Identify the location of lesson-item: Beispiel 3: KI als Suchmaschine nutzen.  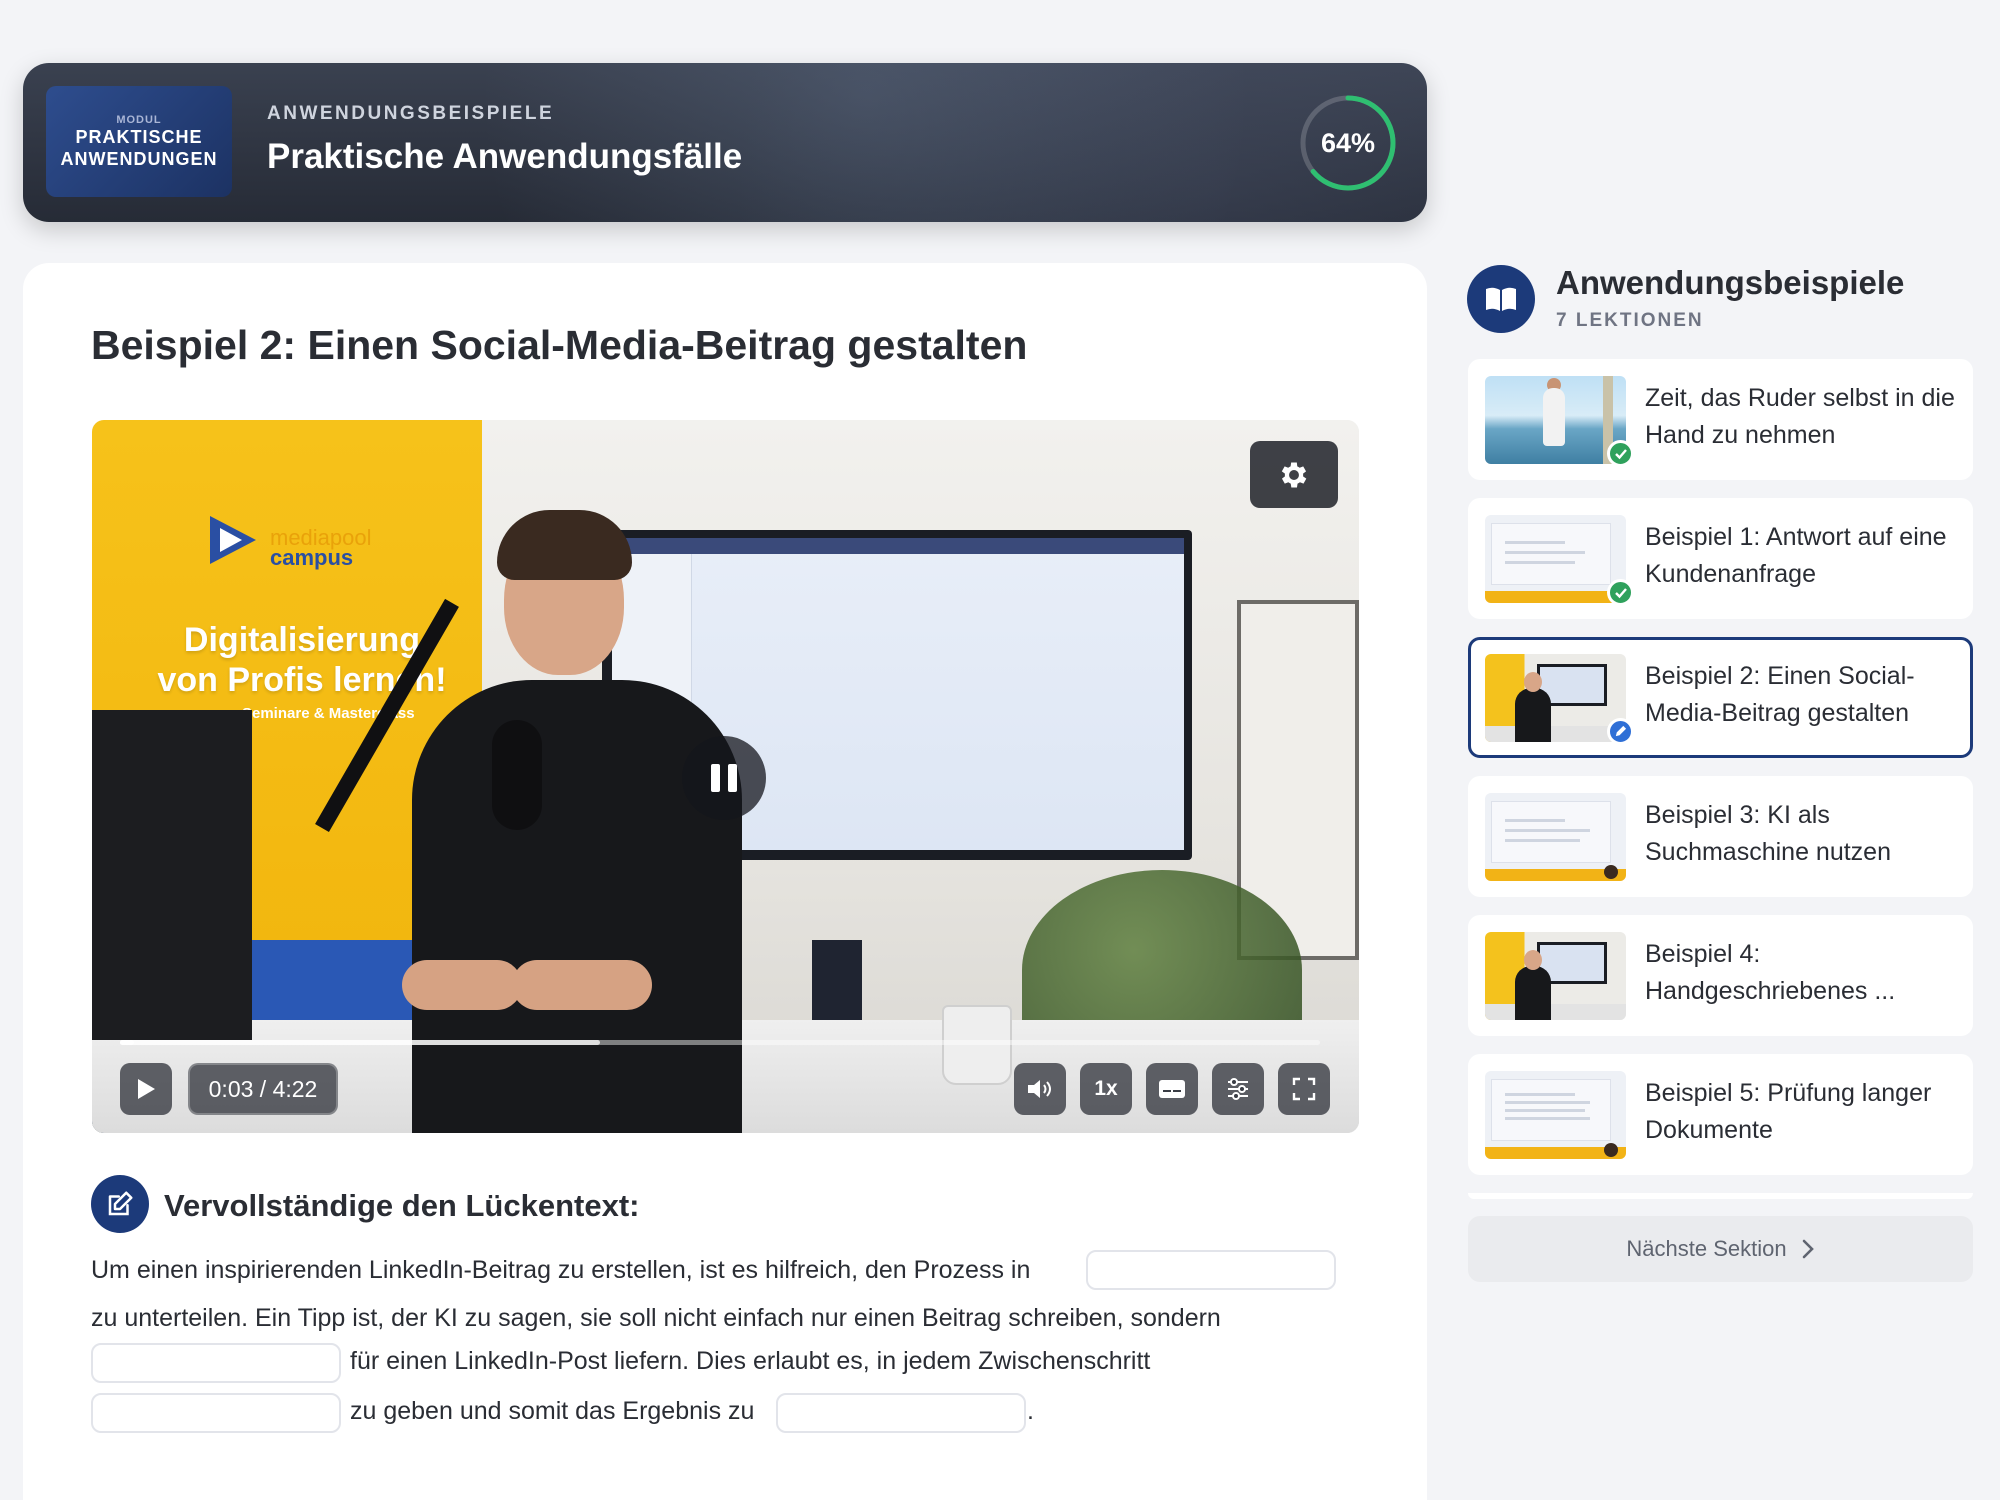
(1720, 836).